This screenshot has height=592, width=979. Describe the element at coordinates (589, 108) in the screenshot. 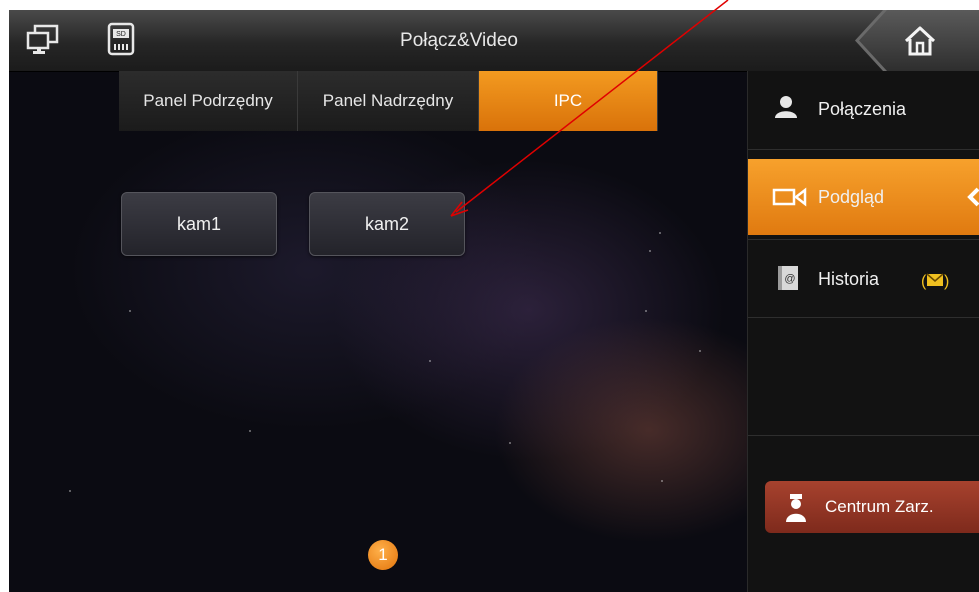

I see `annotation-arrow` at that location.